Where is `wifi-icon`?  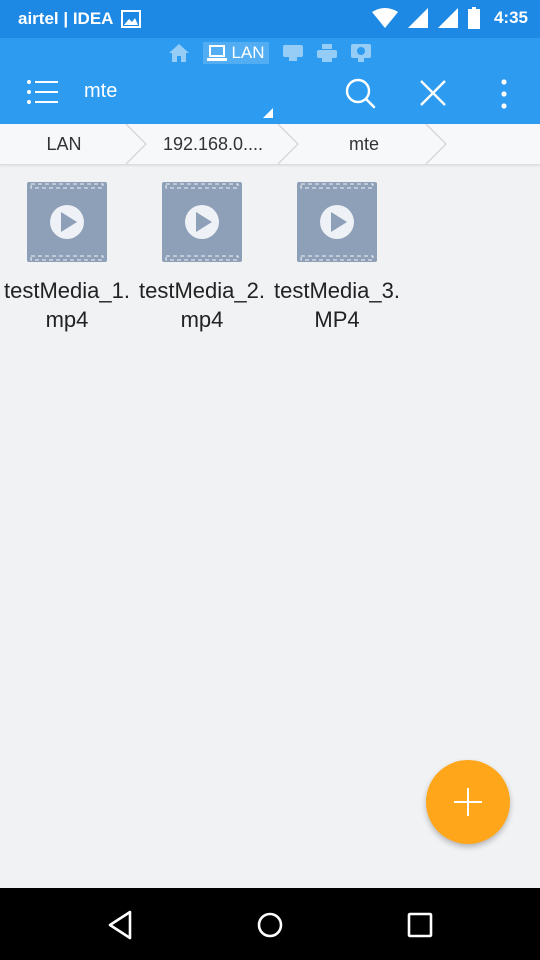
wifi-icon is located at coordinates (384, 18).